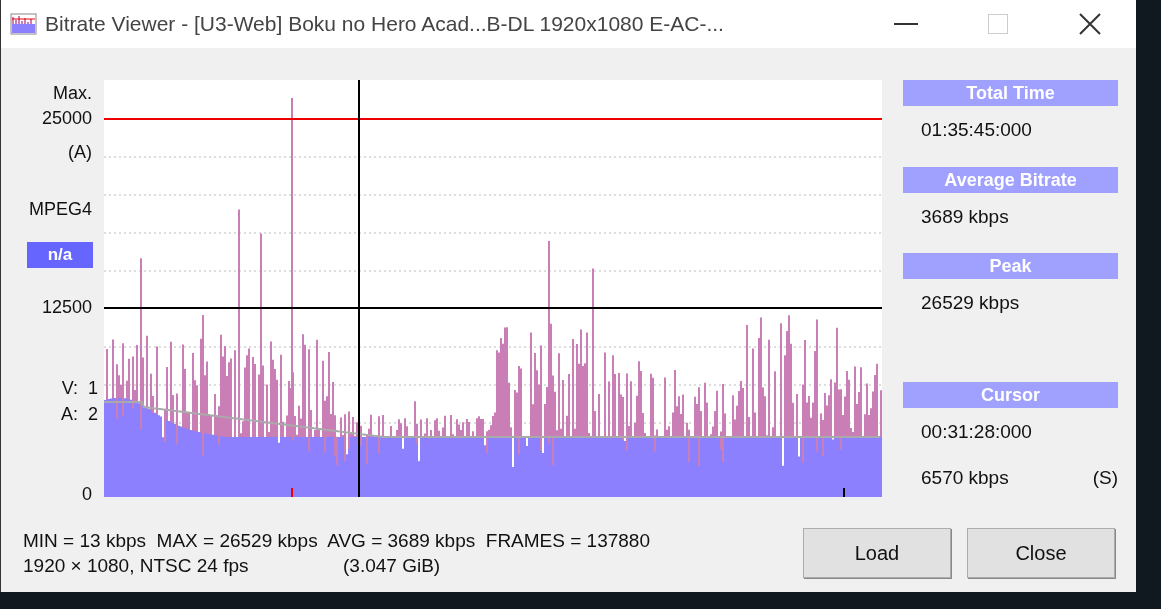  What do you see at coordinates (79, 414) in the screenshot?
I see `track-label: A: 2` at bounding box center [79, 414].